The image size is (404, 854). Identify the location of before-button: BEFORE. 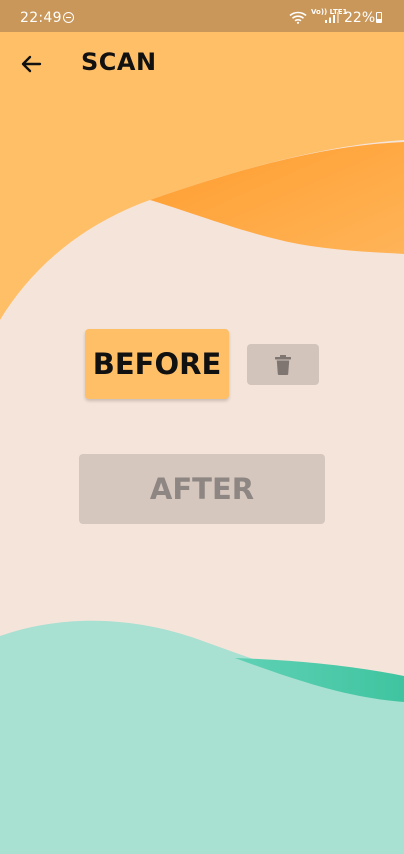
(157, 364).